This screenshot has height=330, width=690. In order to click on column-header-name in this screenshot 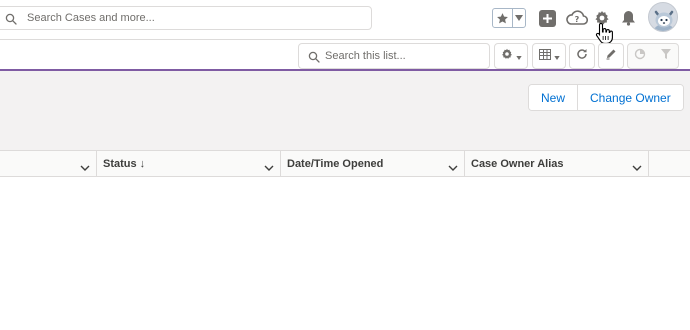, I will do `click(48, 164)`.